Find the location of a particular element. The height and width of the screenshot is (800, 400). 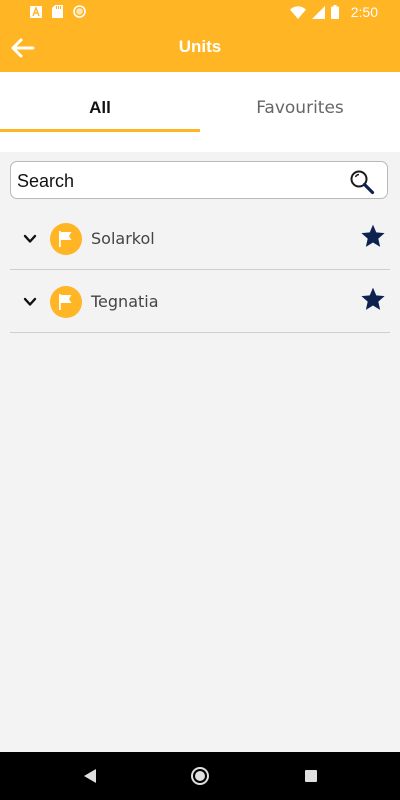

page-title: Units is located at coordinates (200, 46).